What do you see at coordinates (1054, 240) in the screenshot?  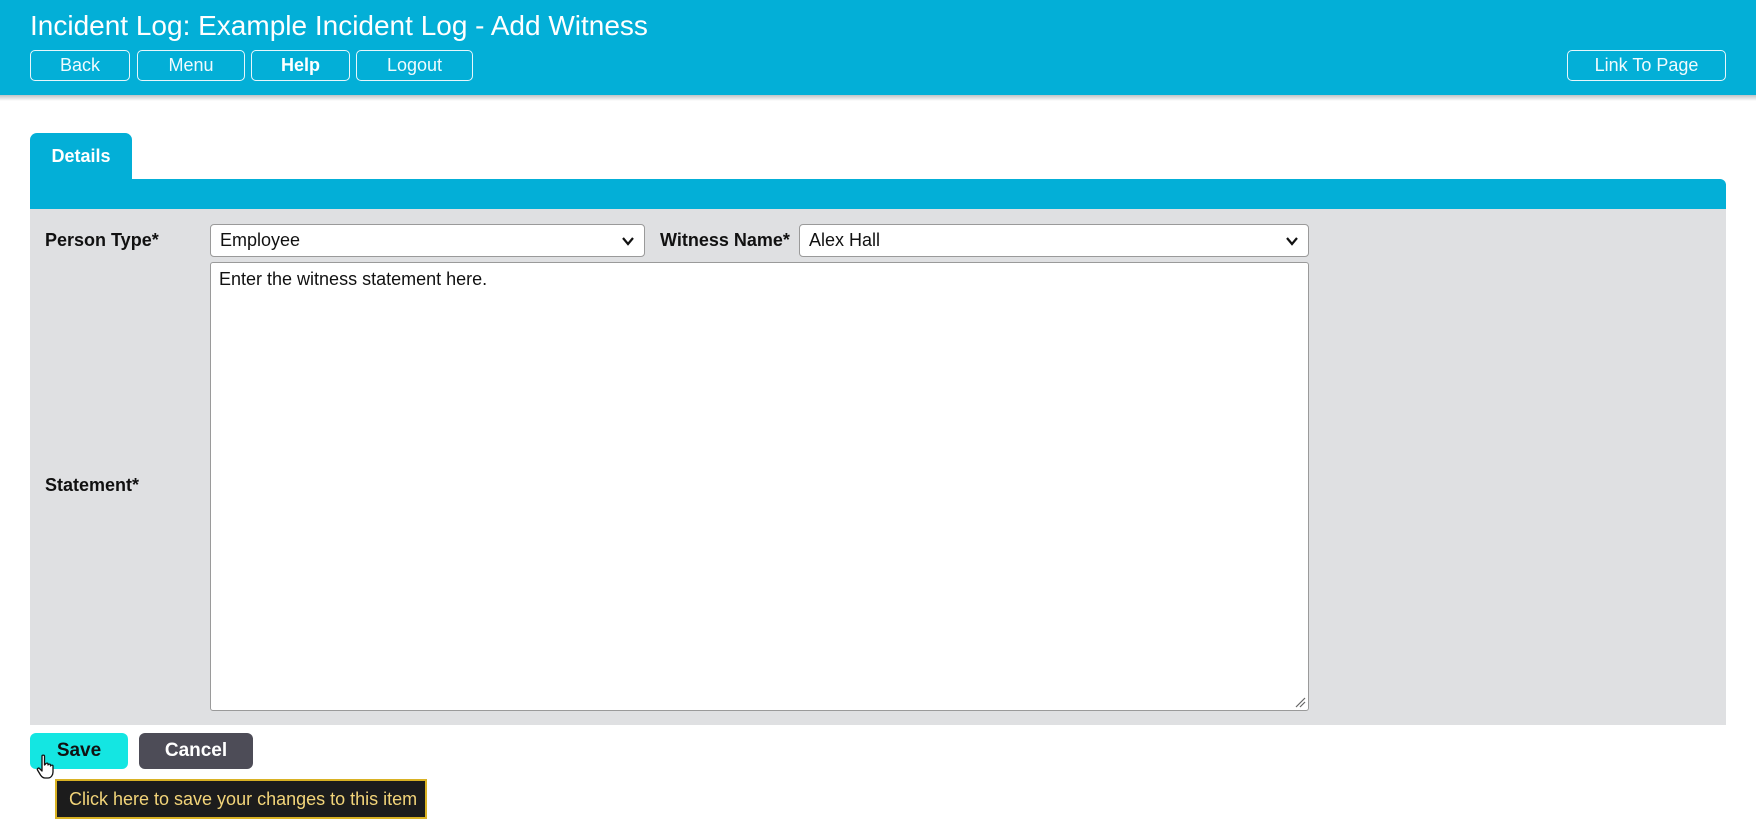 I see `witness-name-select: Alex Hall` at bounding box center [1054, 240].